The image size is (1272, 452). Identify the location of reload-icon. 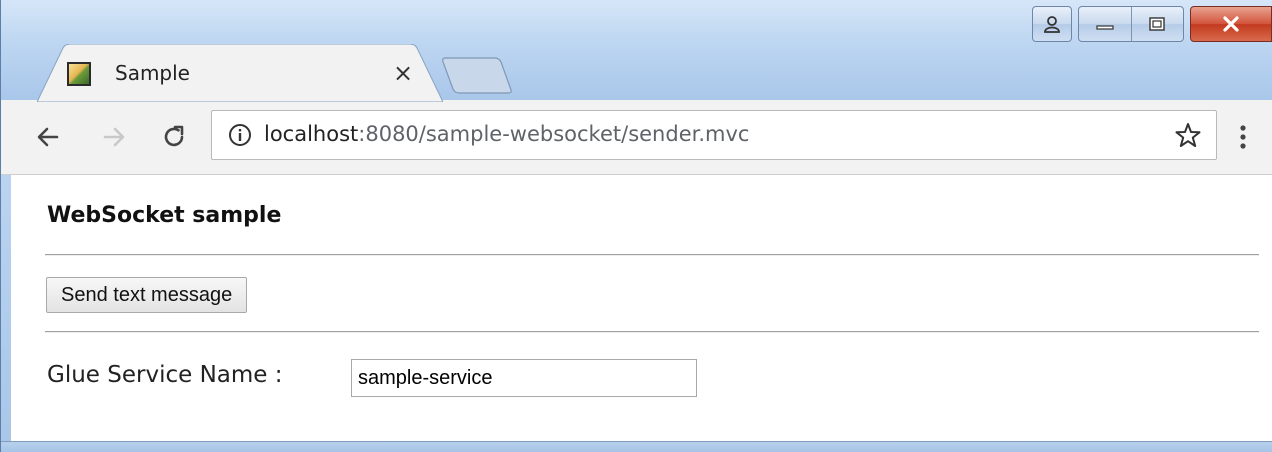
(174, 136).